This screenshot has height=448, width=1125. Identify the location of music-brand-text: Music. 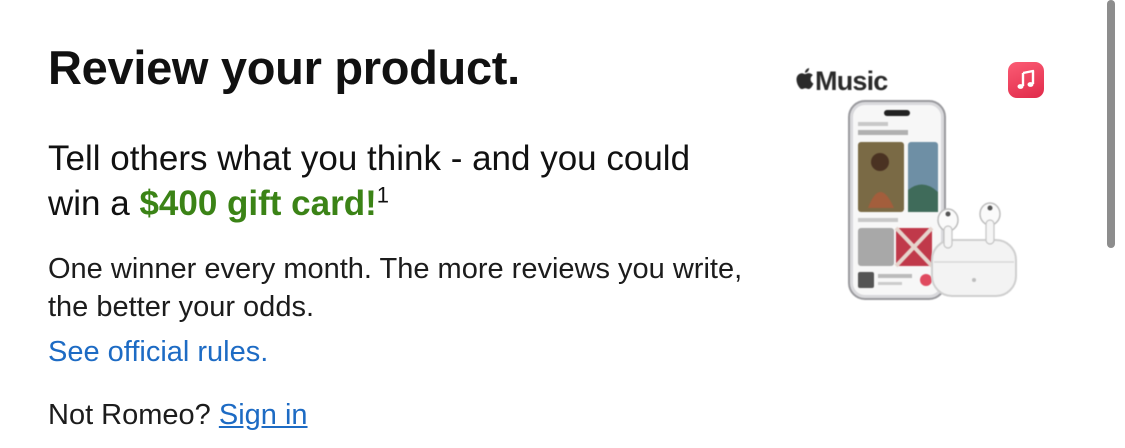
(851, 81).